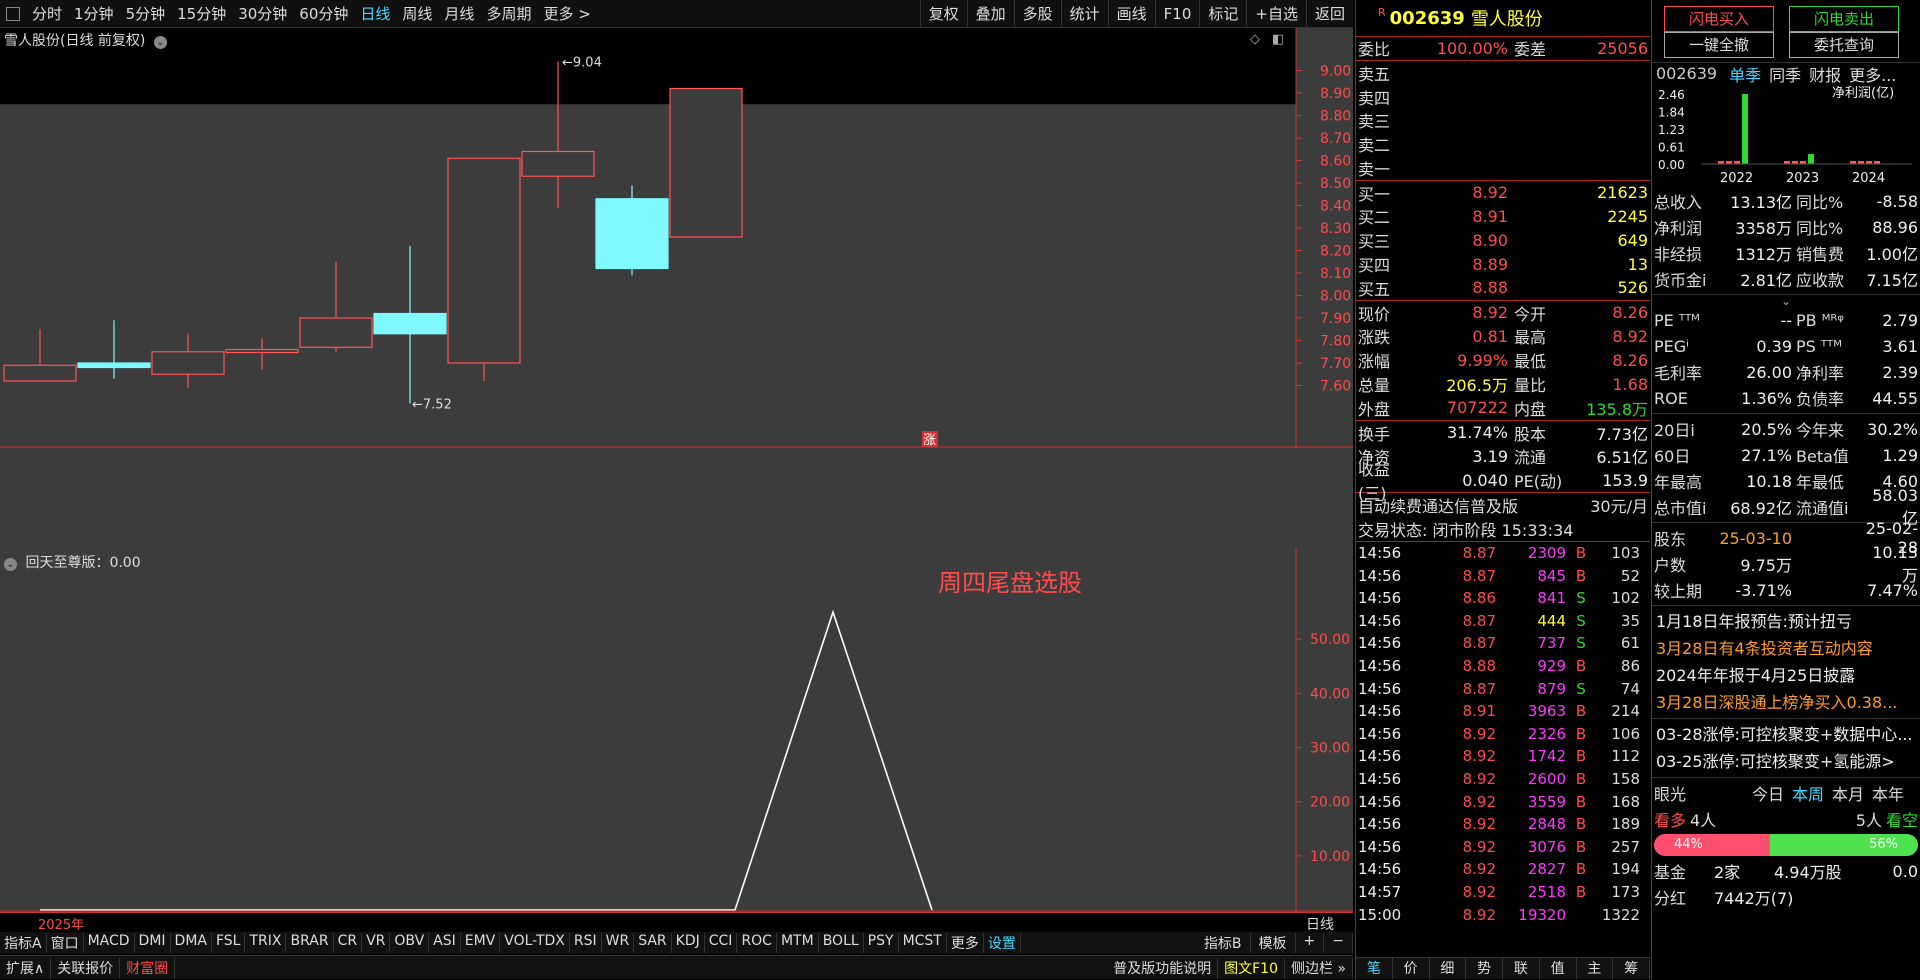 This screenshot has height=980, width=1920. Describe the element at coordinates (1222, 13) in the screenshot. I see `tool-button-6: 标记` at that location.